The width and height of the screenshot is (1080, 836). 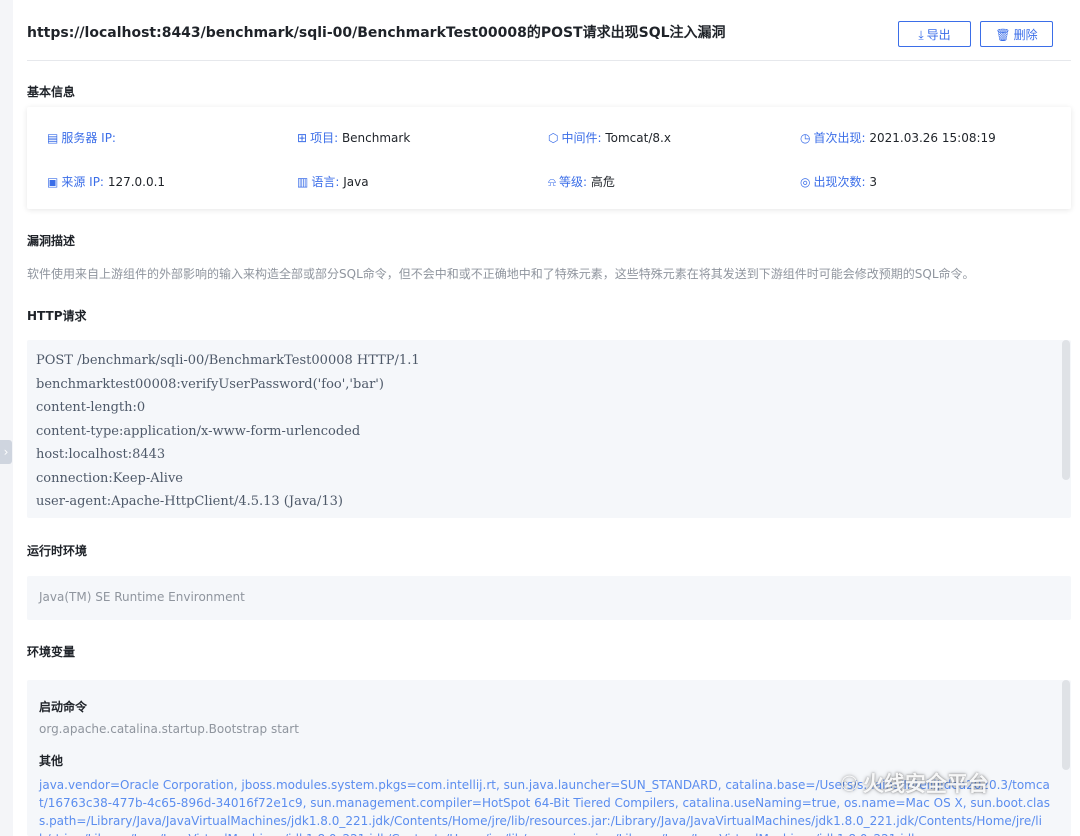 I want to click on runtime-value: Java(TM) SE Runtime Environment, so click(x=142, y=597).